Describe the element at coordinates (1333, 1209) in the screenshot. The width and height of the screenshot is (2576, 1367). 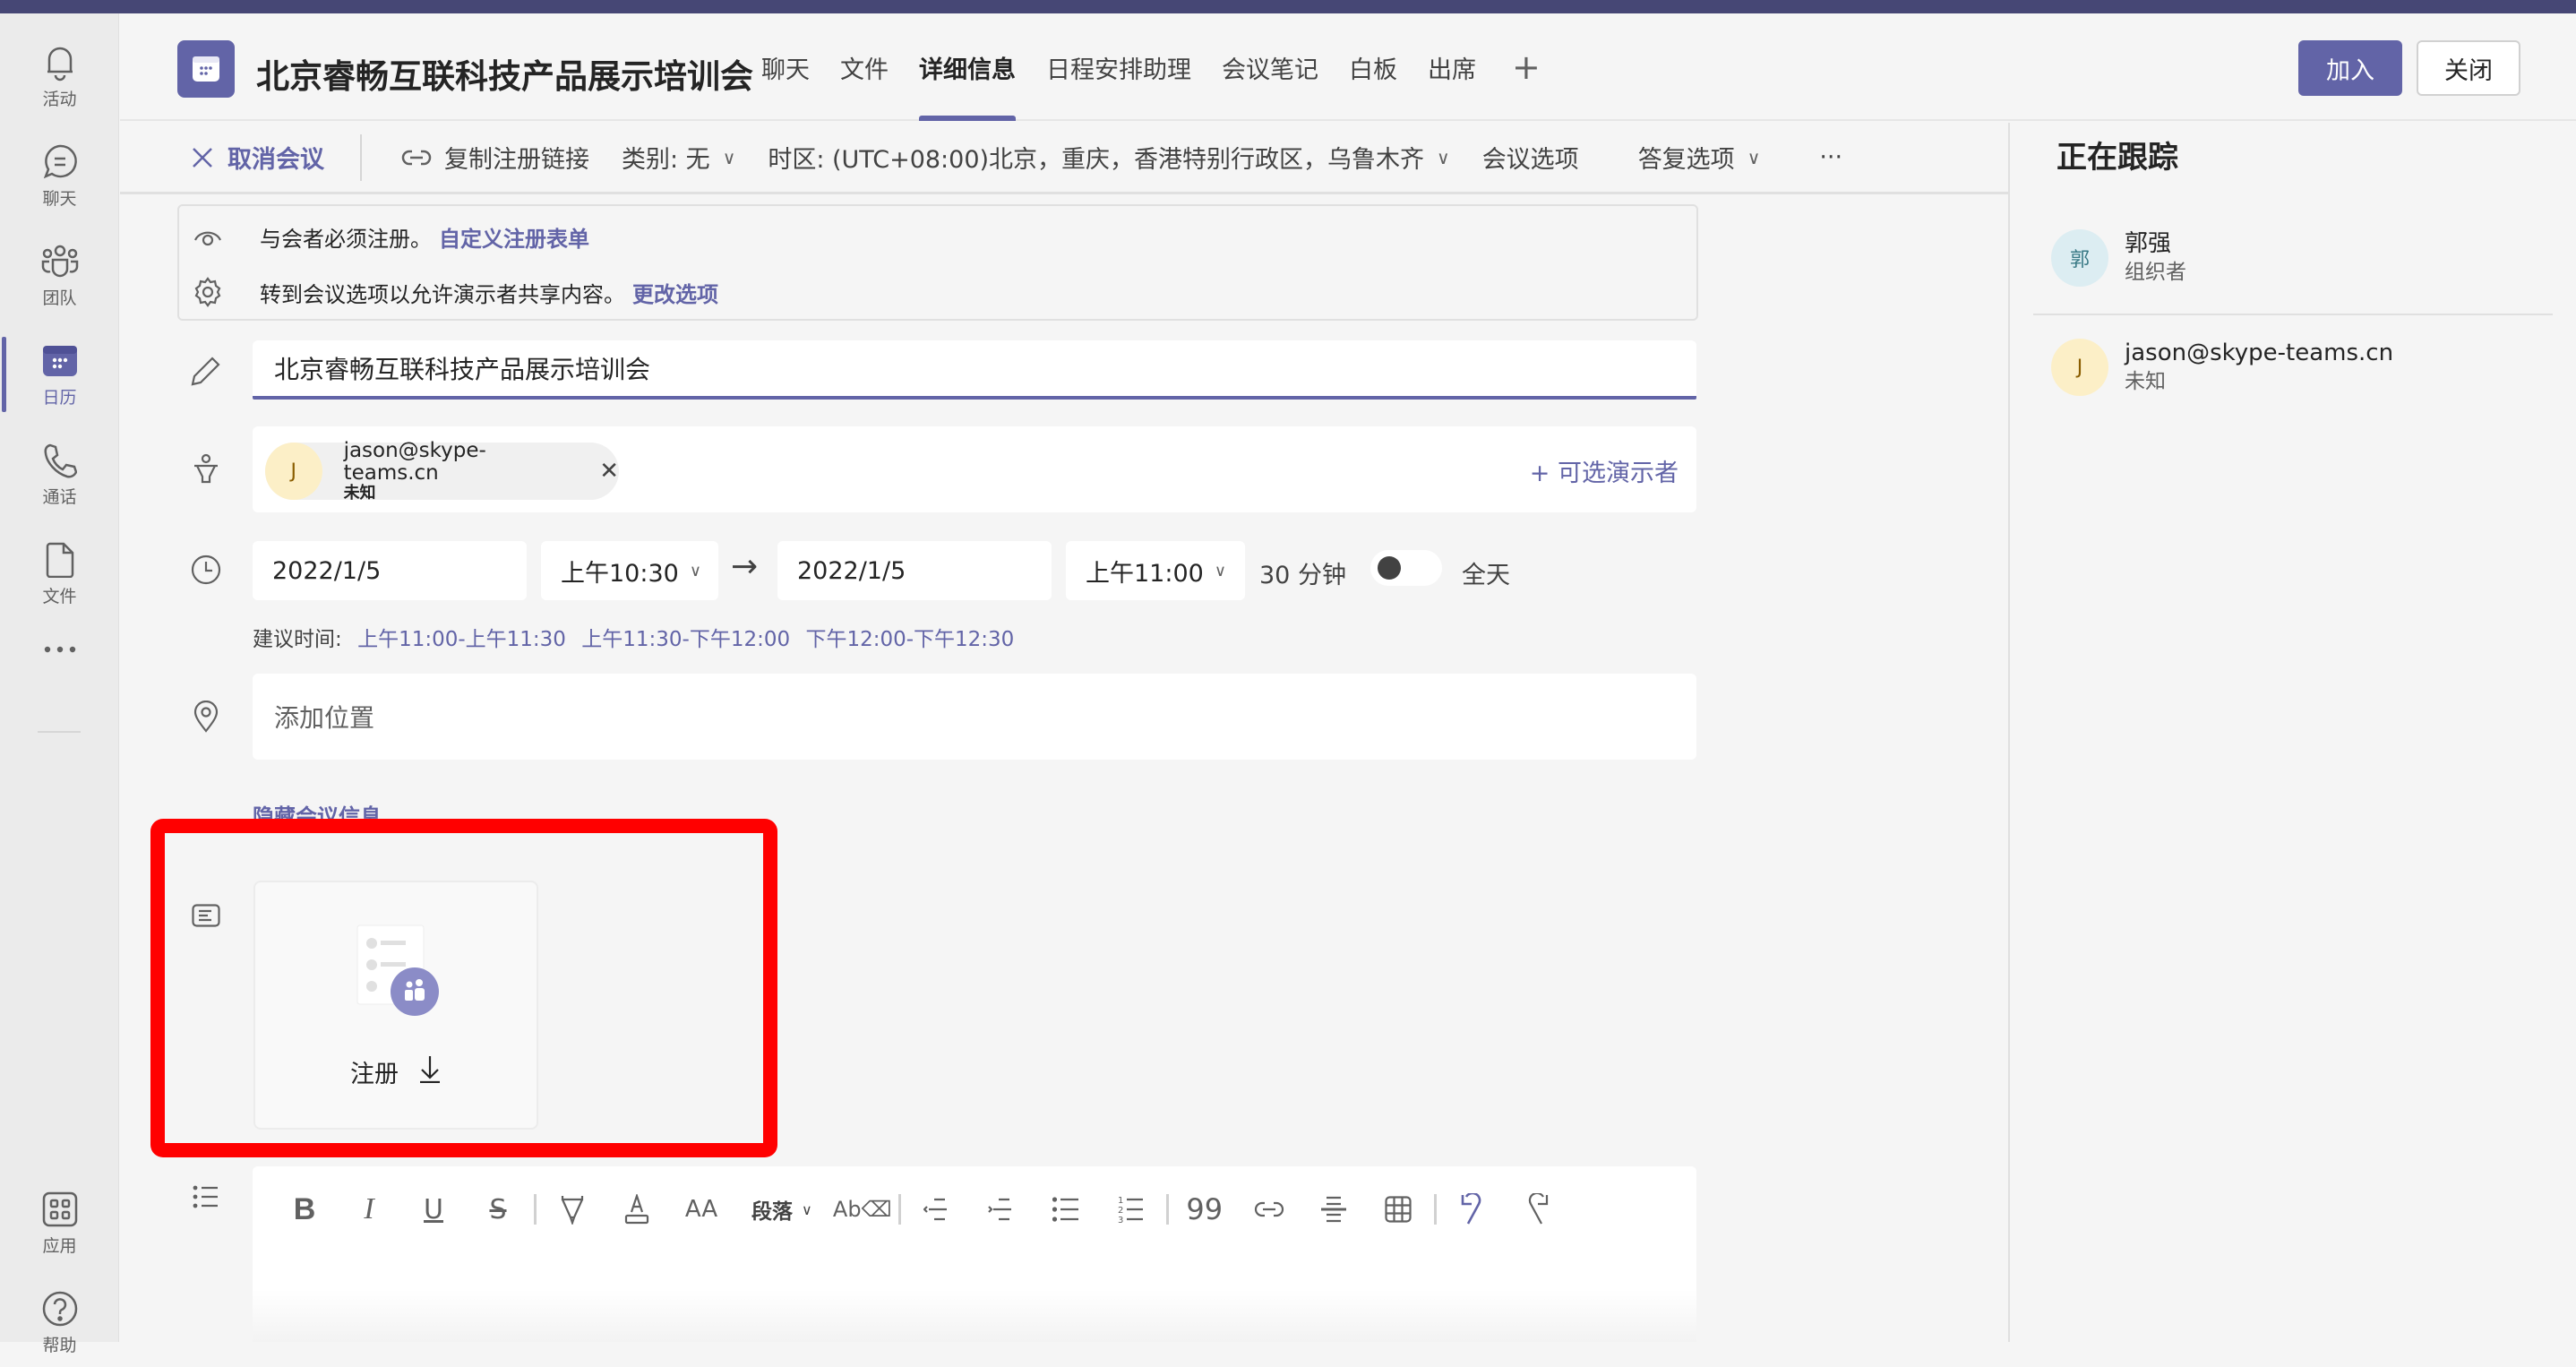
I see `horizontal-rule-button` at that location.